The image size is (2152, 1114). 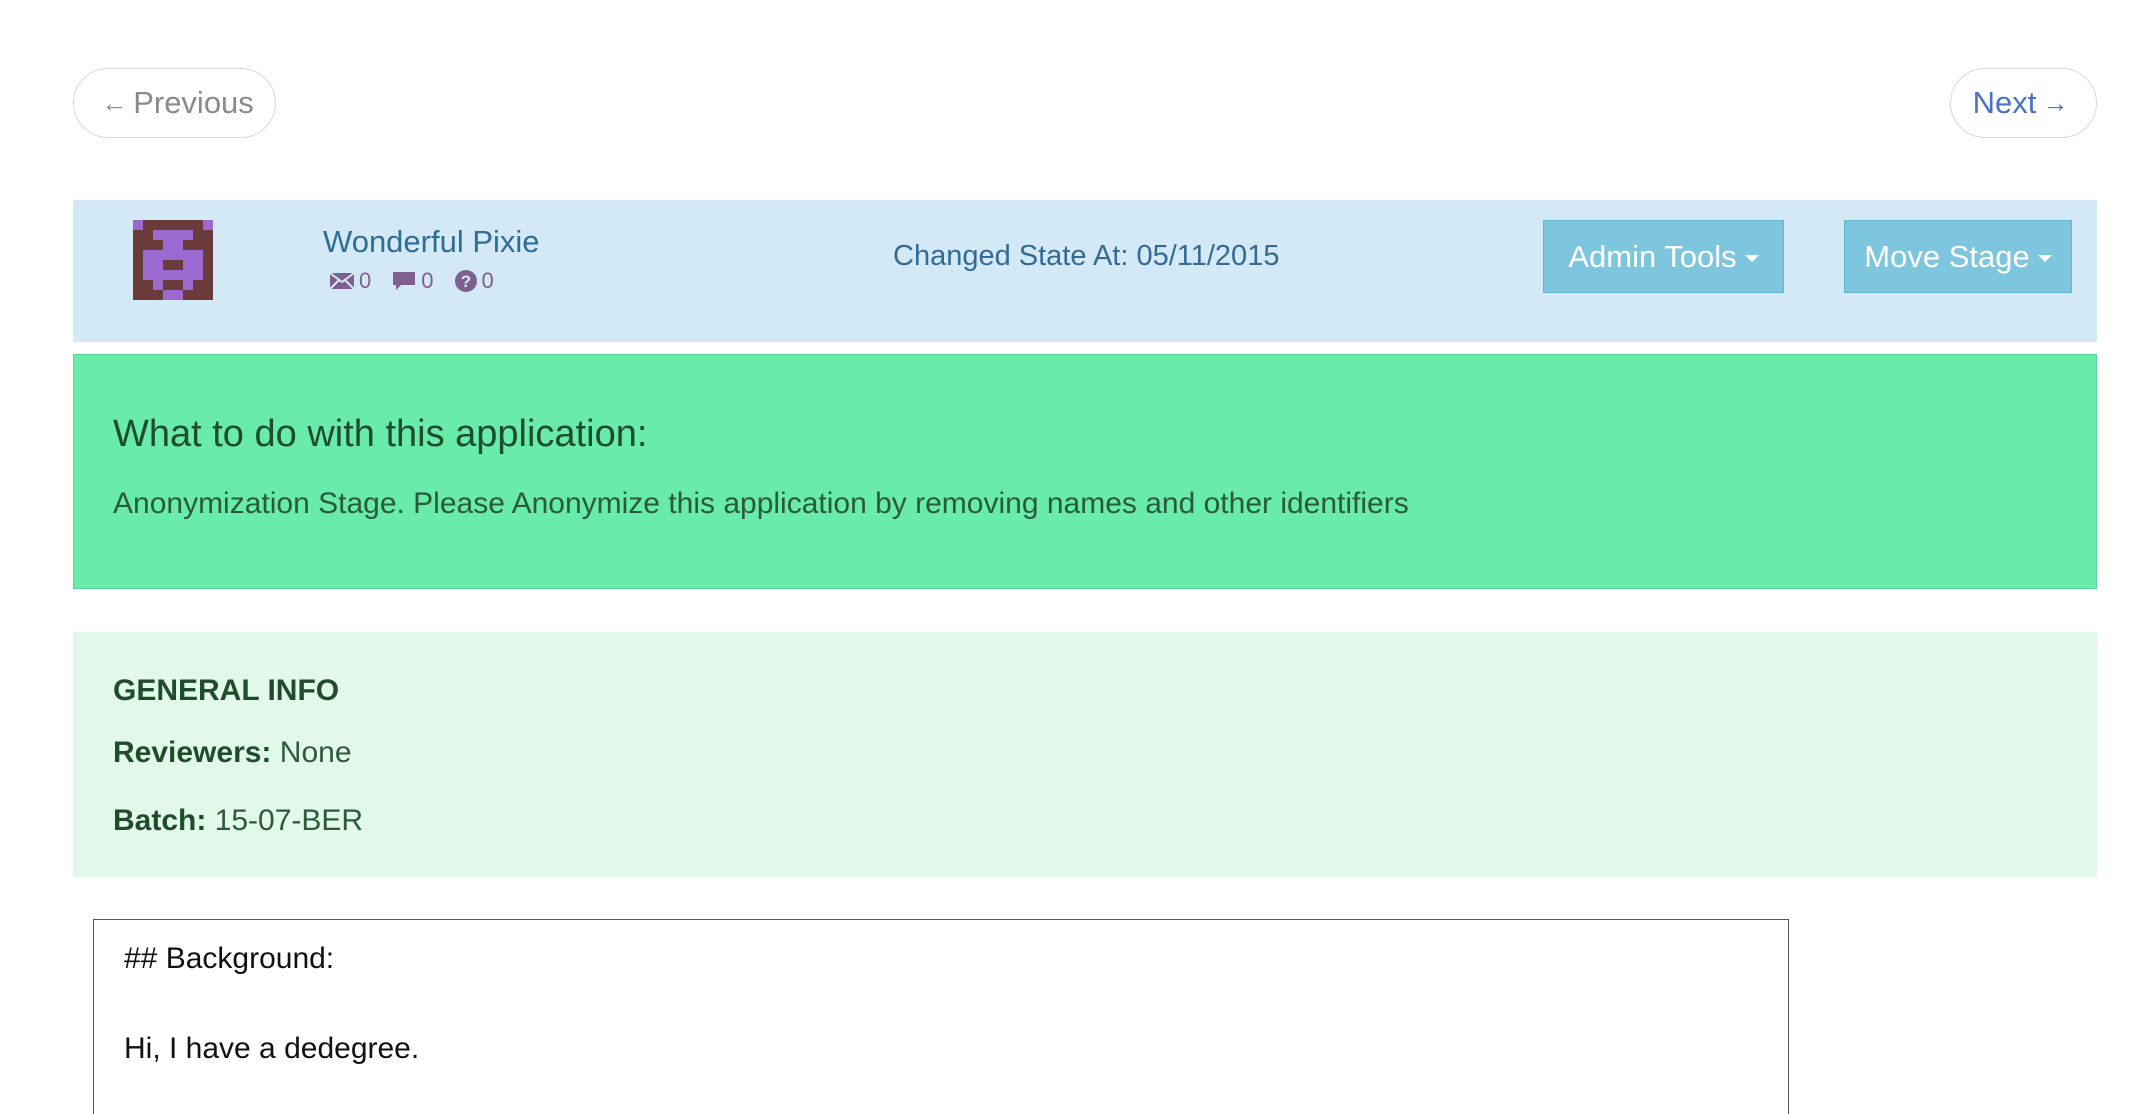 I want to click on next-button: Next →, so click(x=2023, y=103).